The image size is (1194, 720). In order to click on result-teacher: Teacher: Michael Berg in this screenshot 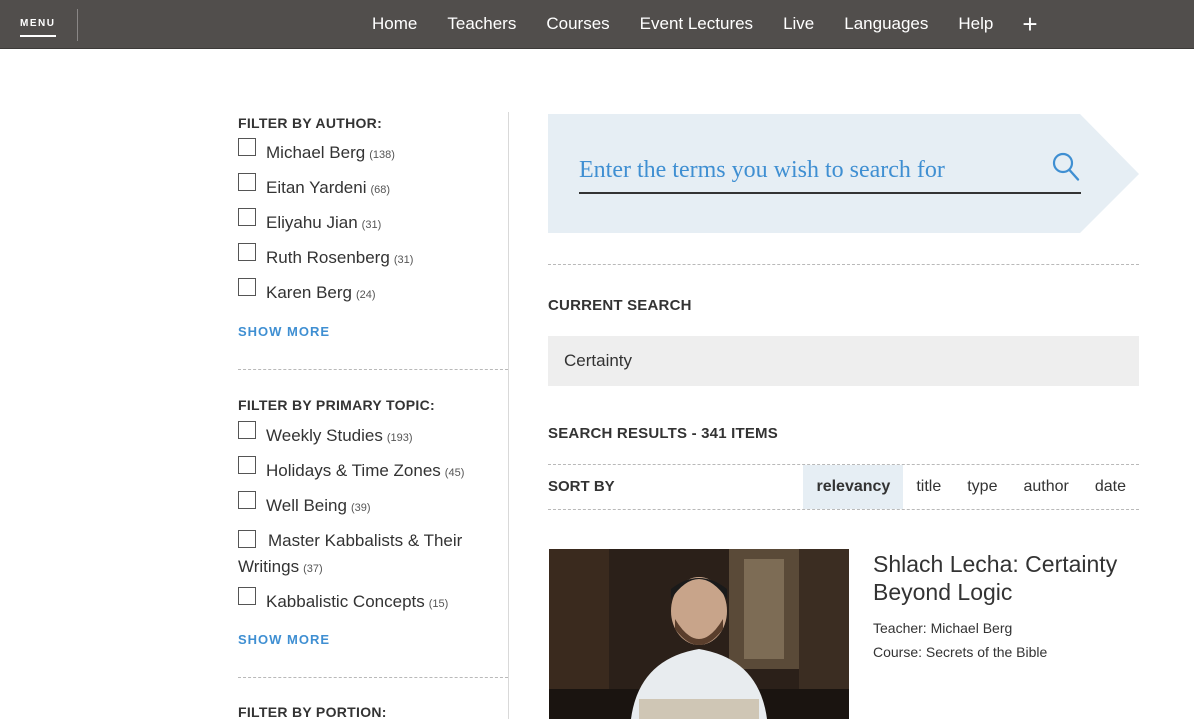, I will do `click(943, 628)`.